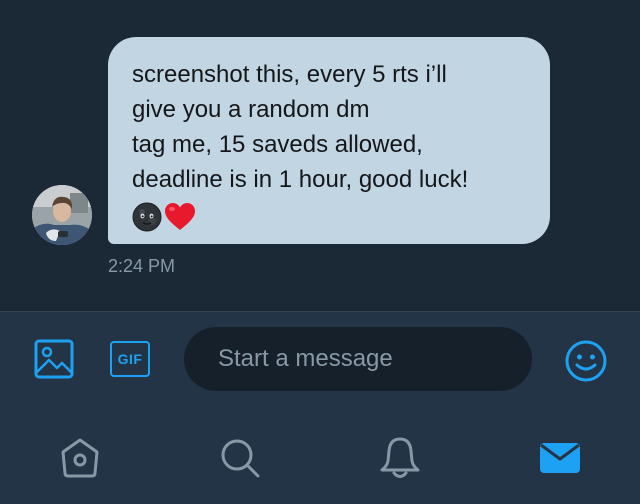  What do you see at coordinates (305, 358) in the screenshot?
I see `message-input-placeholder: Start a message` at bounding box center [305, 358].